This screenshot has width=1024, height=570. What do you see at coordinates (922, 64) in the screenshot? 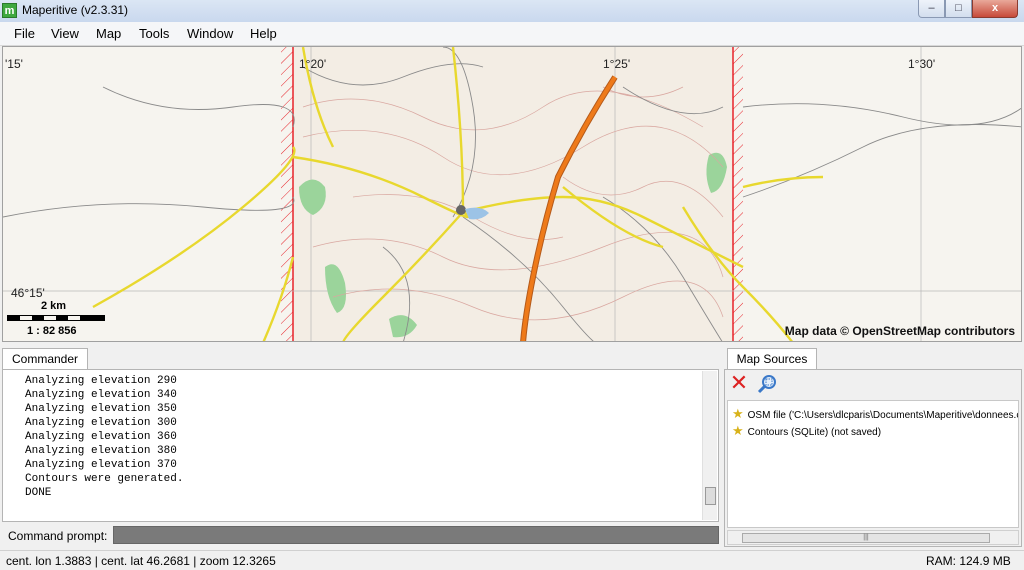
I see `coord-lon-130: 1°30'` at bounding box center [922, 64].